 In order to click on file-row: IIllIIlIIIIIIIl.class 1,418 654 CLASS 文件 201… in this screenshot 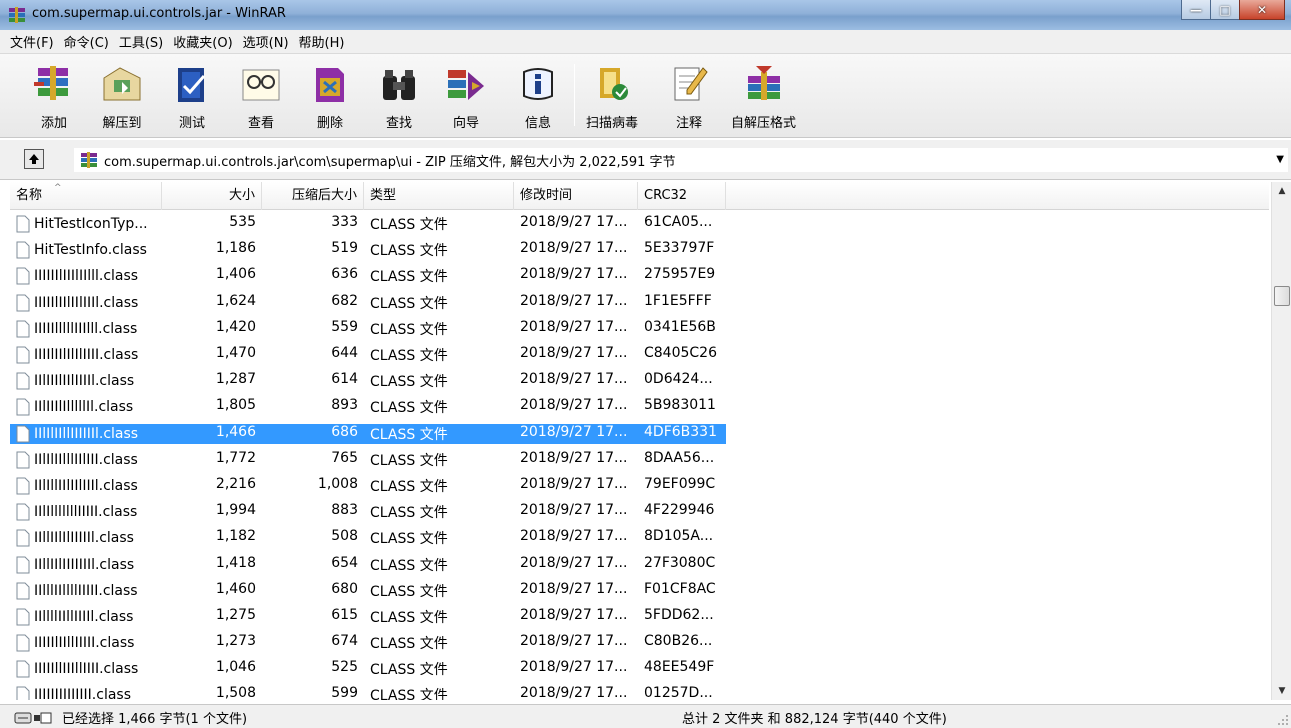, I will do `click(639, 564)`.